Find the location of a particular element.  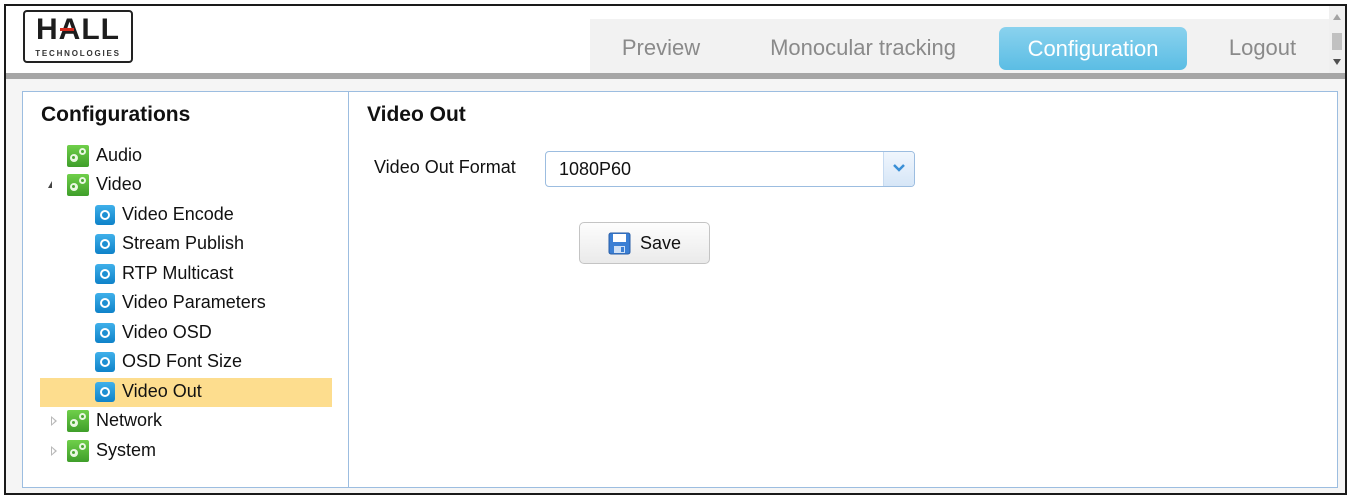

tree-item-label: Video Parameters is located at coordinates (194, 302).